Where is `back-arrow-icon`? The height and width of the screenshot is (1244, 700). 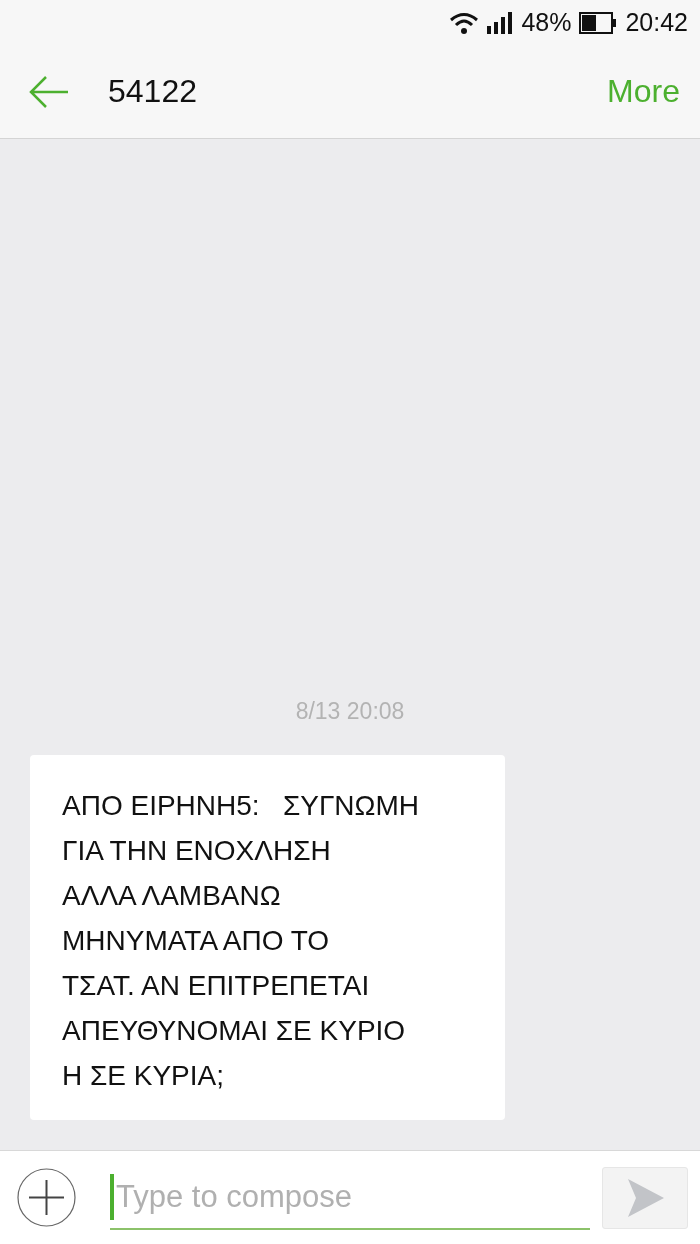
back-arrow-icon is located at coordinates (49, 91).